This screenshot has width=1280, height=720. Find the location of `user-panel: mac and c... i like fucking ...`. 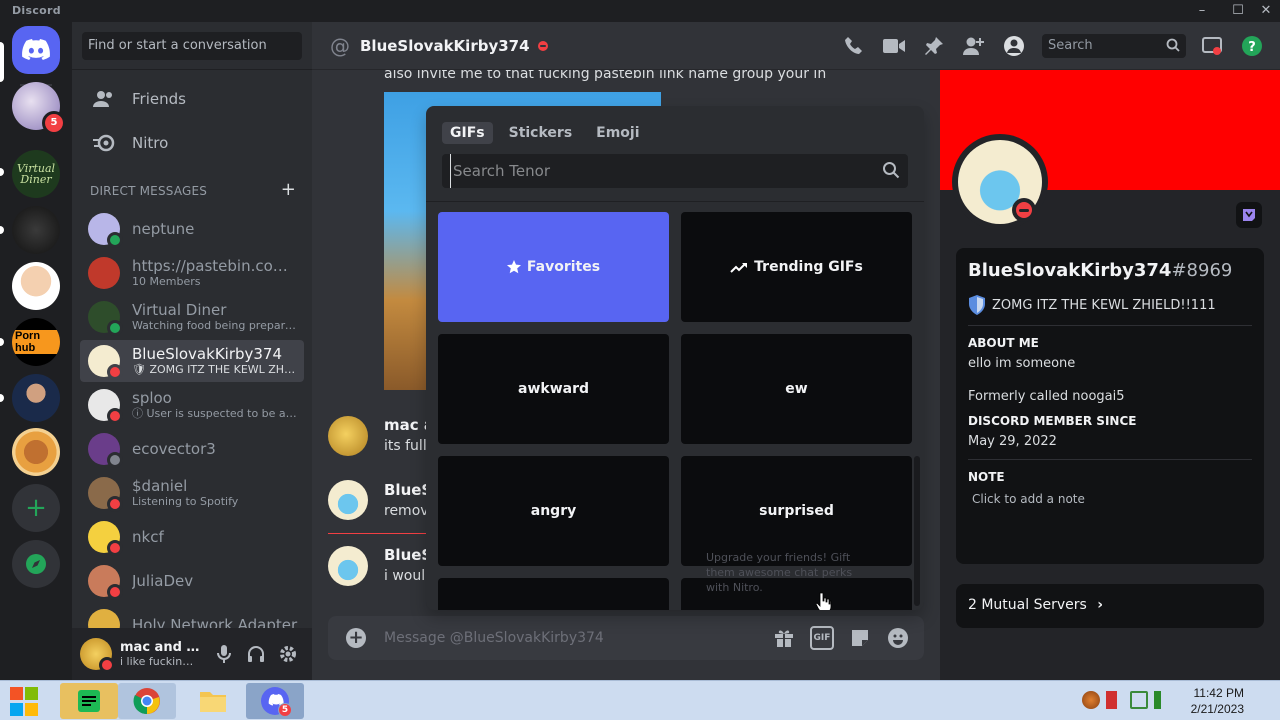

user-panel: mac and c... i like fucking ... is located at coordinates (192, 654).